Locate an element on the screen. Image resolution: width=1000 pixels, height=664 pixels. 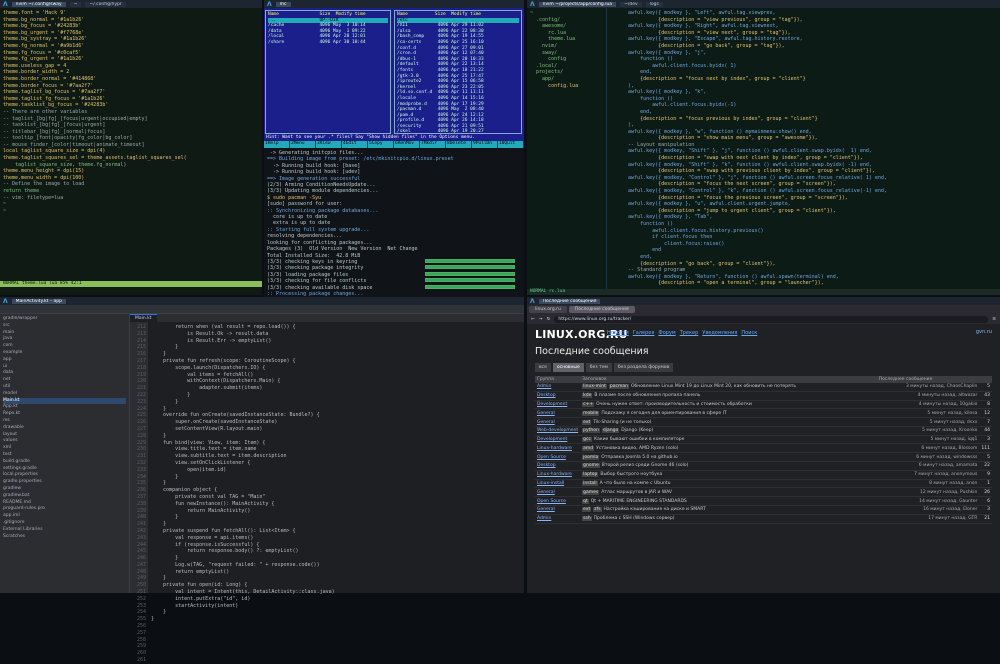
tag: install is located at coordinates (589, 483).